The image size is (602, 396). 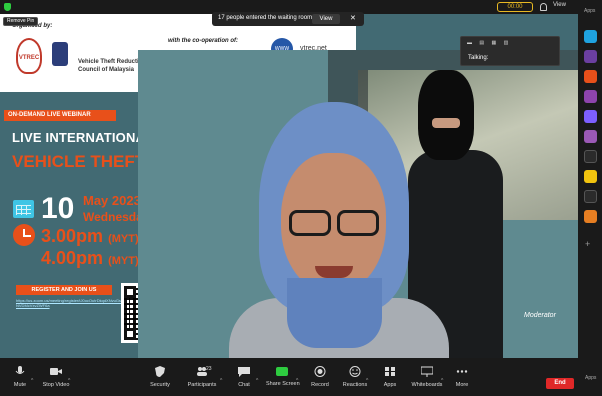 What do you see at coordinates (320, 385) in the screenshot?
I see `record-label: Record` at bounding box center [320, 385].